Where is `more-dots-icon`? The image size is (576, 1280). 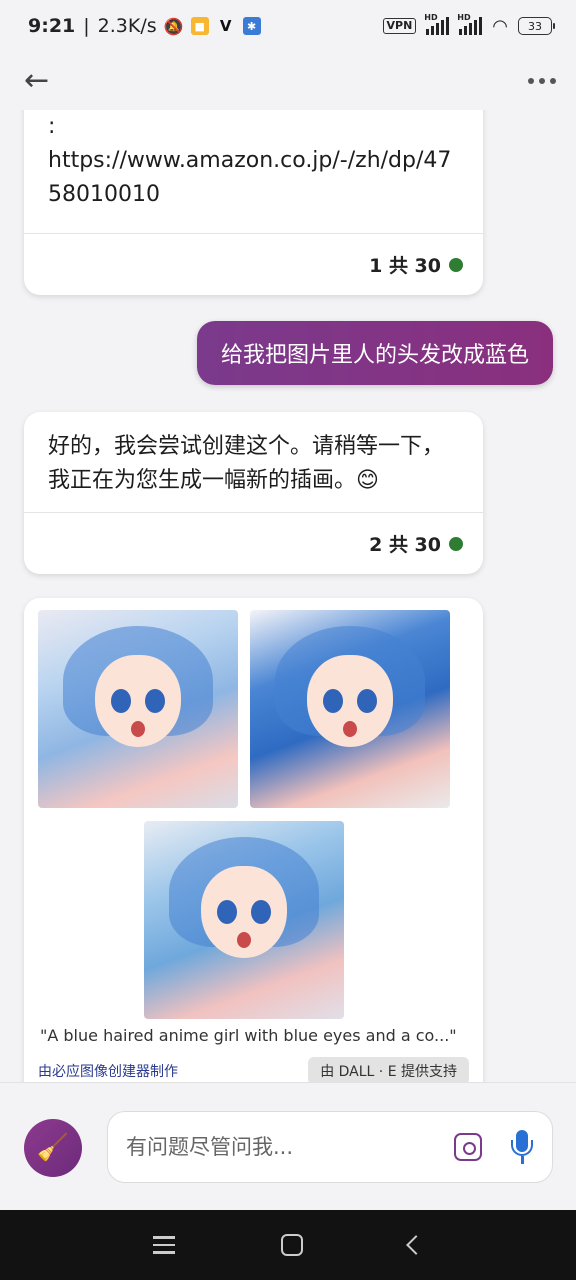
more-dots-icon is located at coordinates (542, 81).